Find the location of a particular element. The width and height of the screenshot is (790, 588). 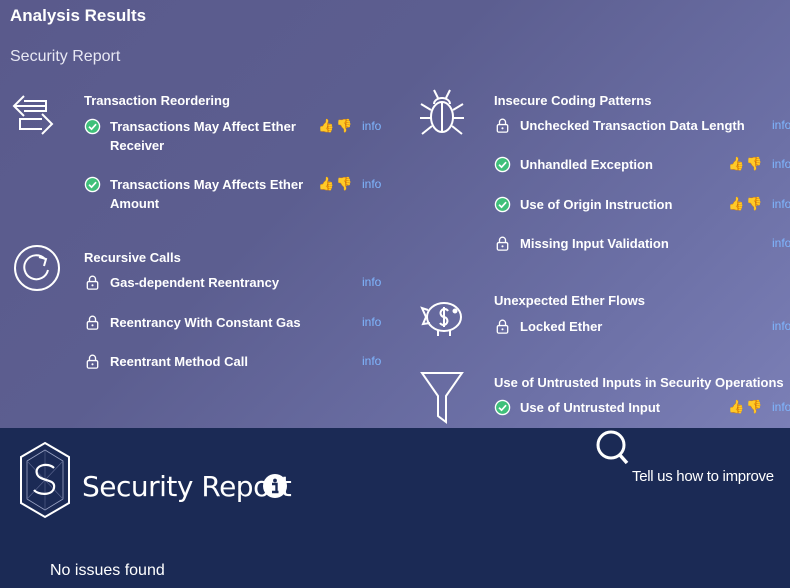

report-title: Security Report is located at coordinates (187, 486).